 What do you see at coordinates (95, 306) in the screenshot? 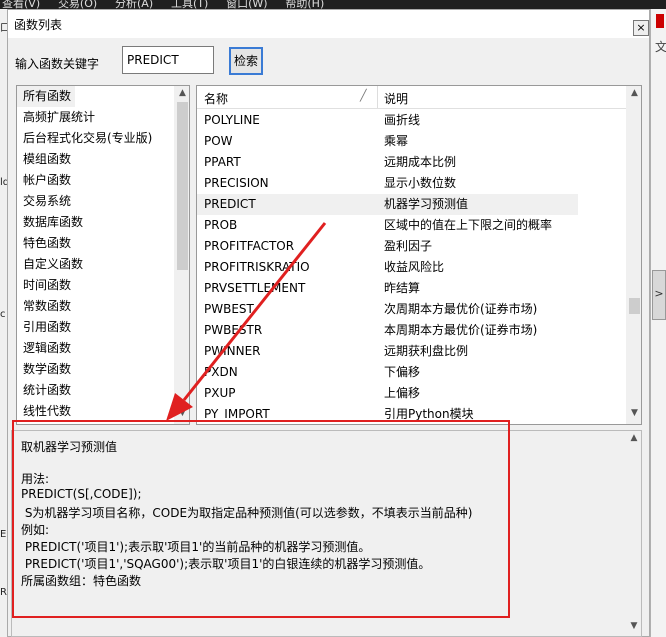
I see `category-item: 常数函数` at bounding box center [95, 306].